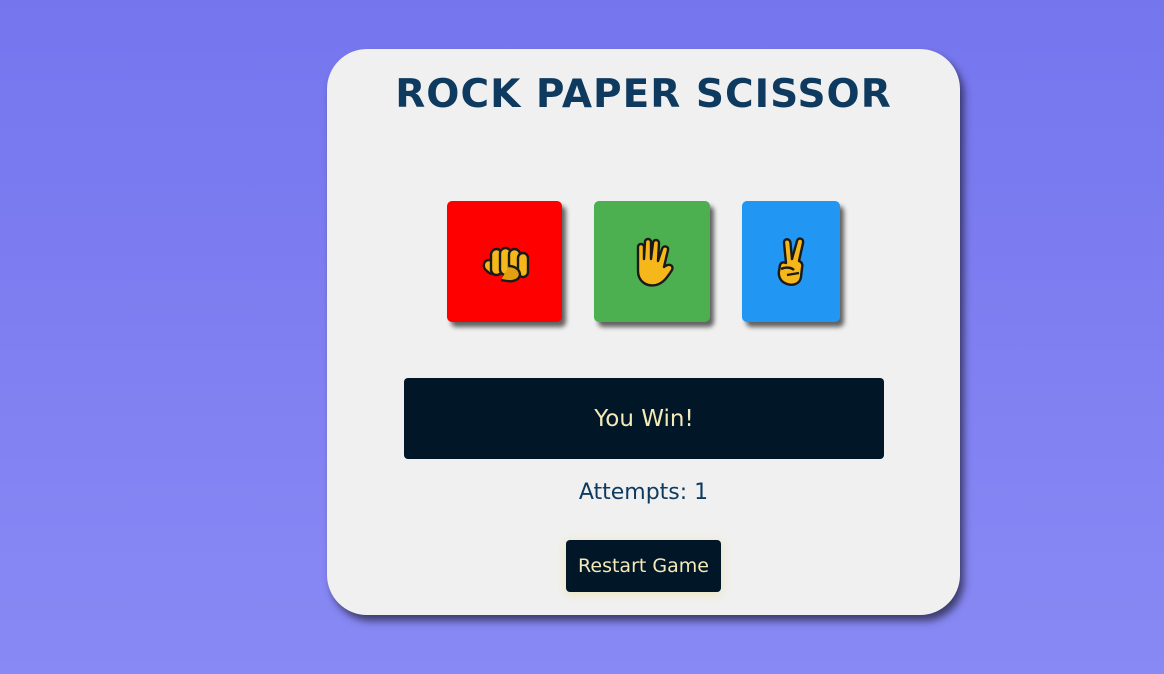 Image resolution: width=1164 pixels, height=674 pixels. Describe the element at coordinates (655, 262) in the screenshot. I see `raised-hand-icon` at that location.